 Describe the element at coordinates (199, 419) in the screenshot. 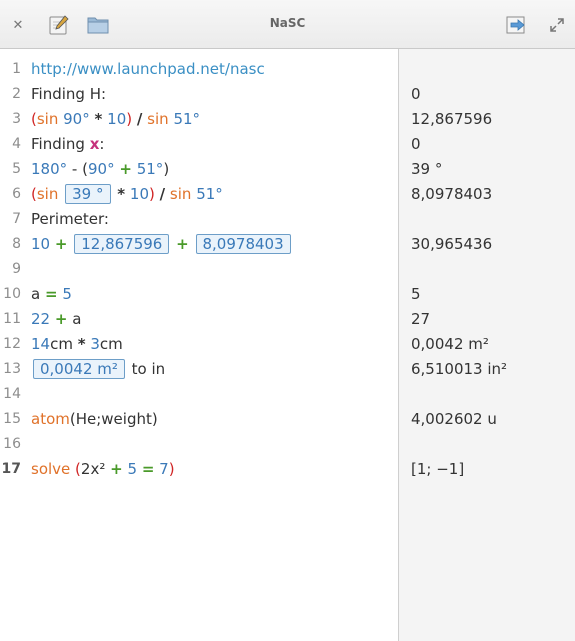

I see `editor-line: 15 atom(He;weight)` at that location.